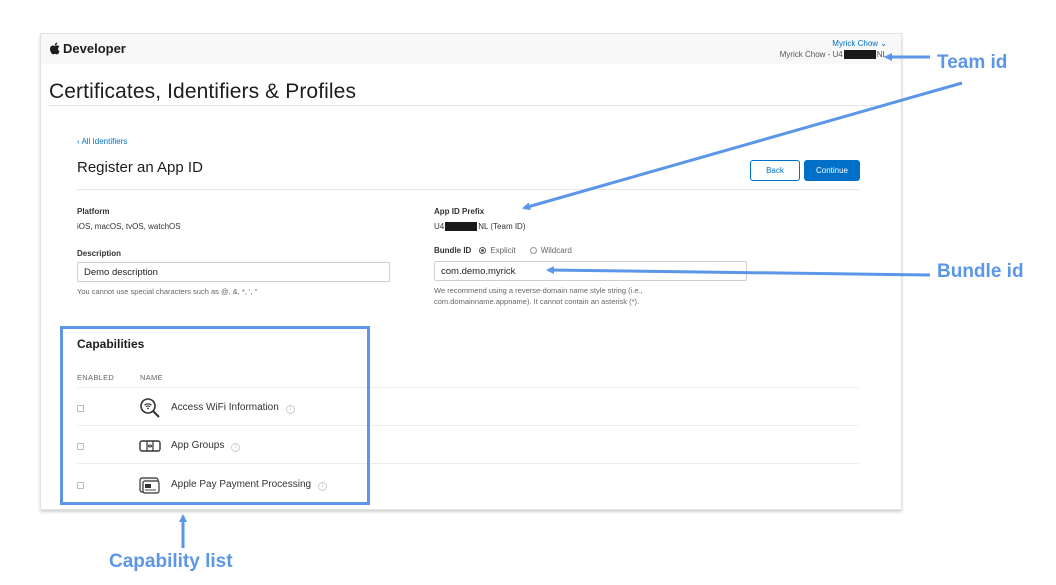 This screenshot has width=1056, height=585. Describe the element at coordinates (972, 62) in the screenshot. I see `team-id-annotation: Team id` at that location.